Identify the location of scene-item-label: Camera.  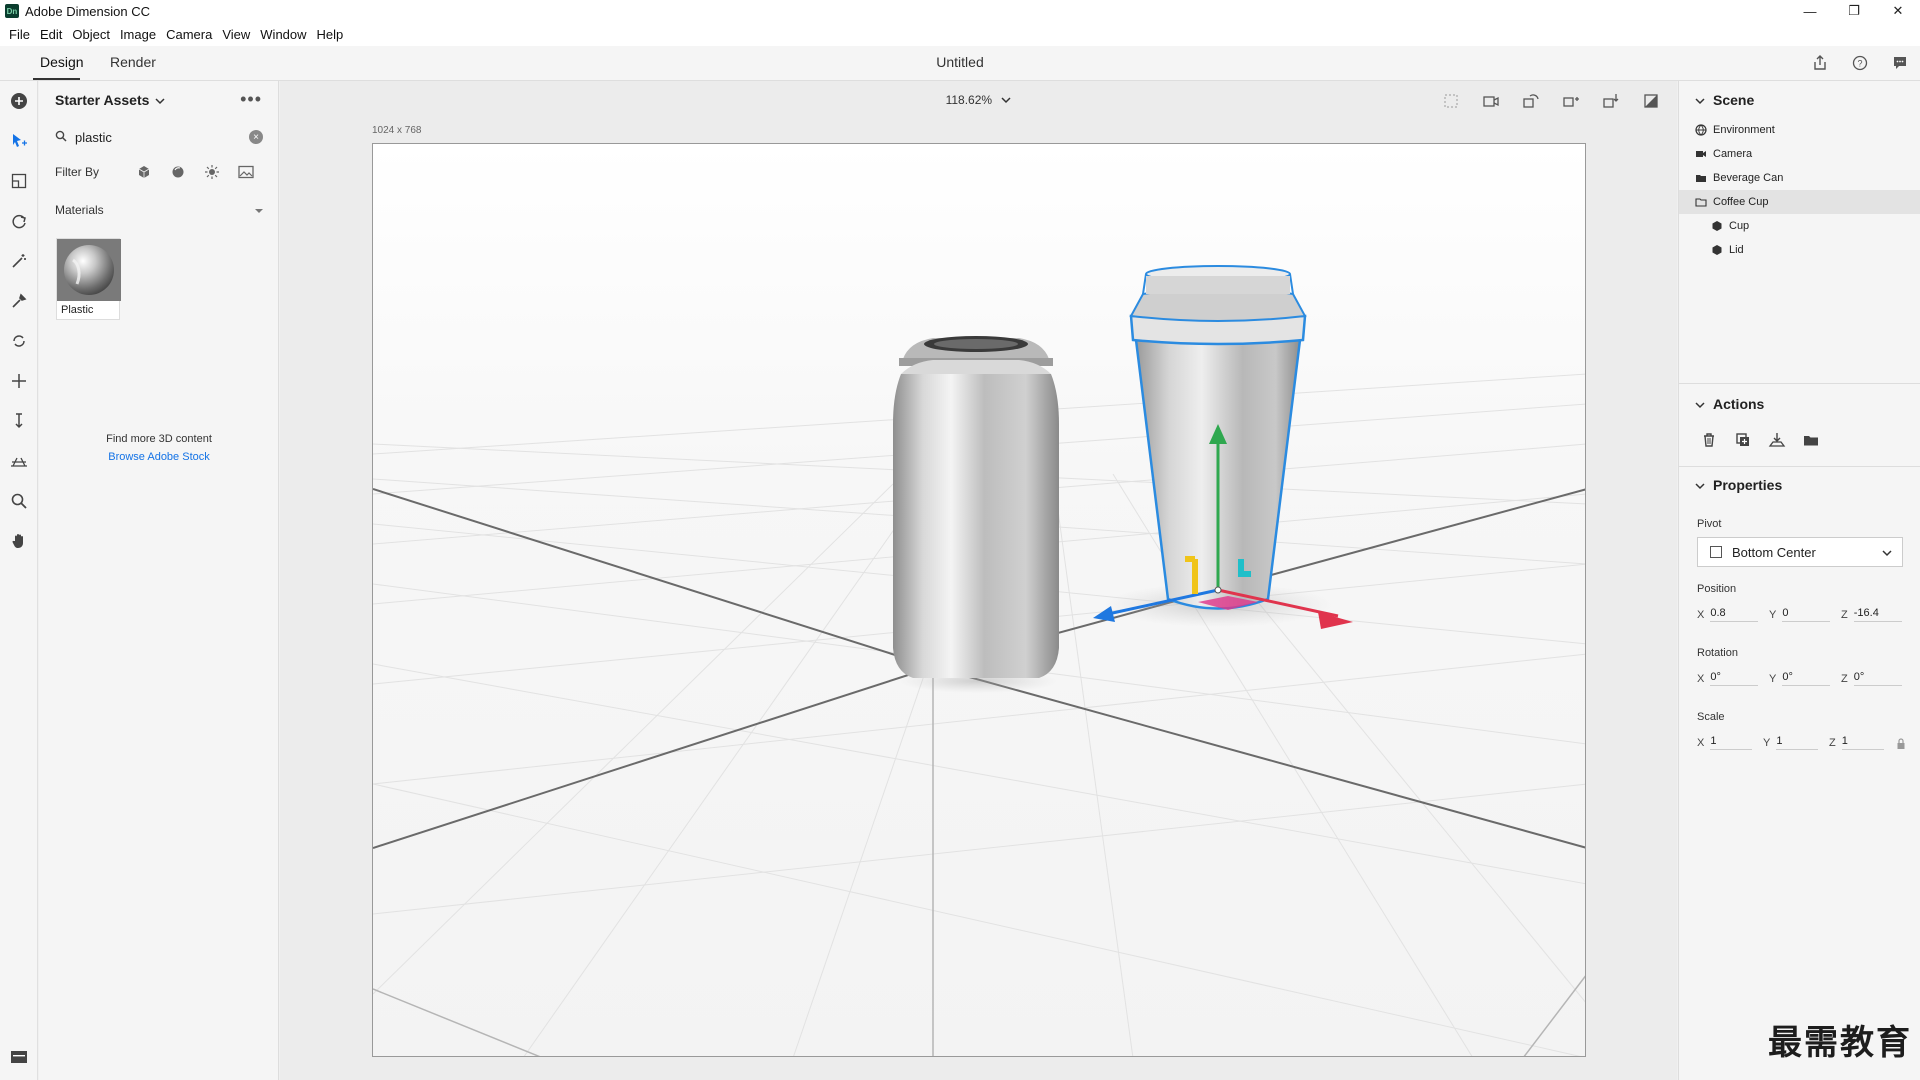
(1733, 154).